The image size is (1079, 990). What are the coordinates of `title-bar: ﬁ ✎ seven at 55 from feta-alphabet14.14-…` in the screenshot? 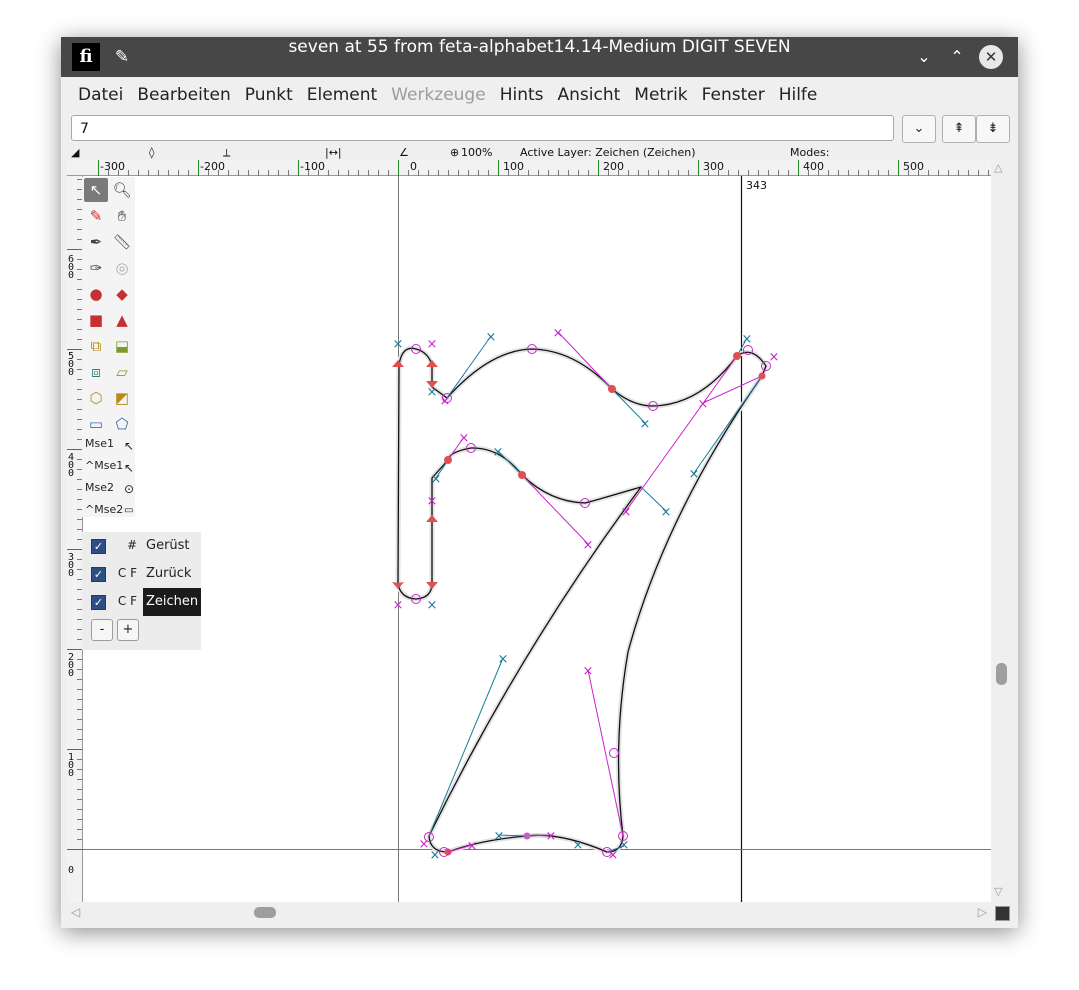 It's located at (539, 57).